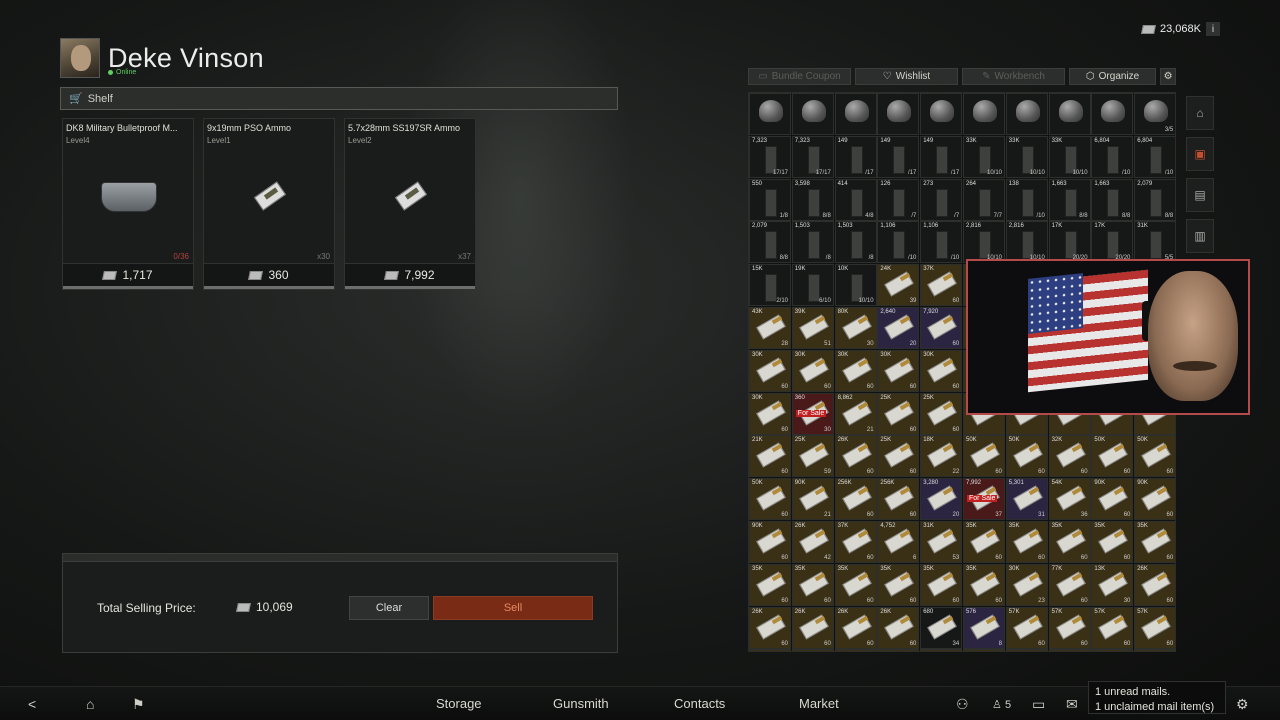 The image size is (1280, 720). What do you see at coordinates (1026, 584) in the screenshot?
I see `stash-item-cell: 30K 23` at bounding box center [1026, 584].